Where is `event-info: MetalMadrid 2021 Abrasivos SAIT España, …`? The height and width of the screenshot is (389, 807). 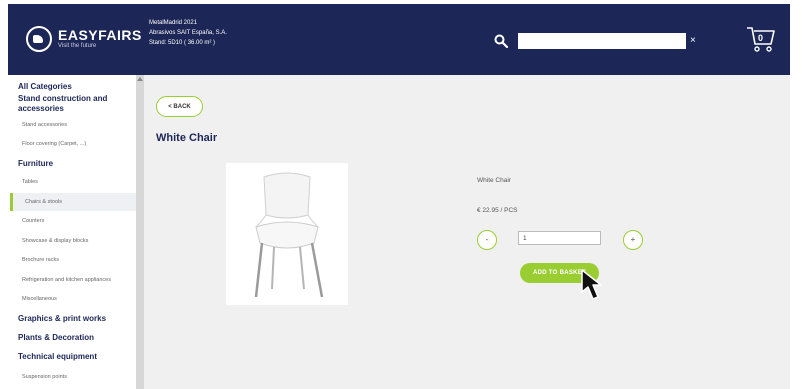
event-info: MetalMadrid 2021 Abrasivos SAIT España, … is located at coordinates (188, 33).